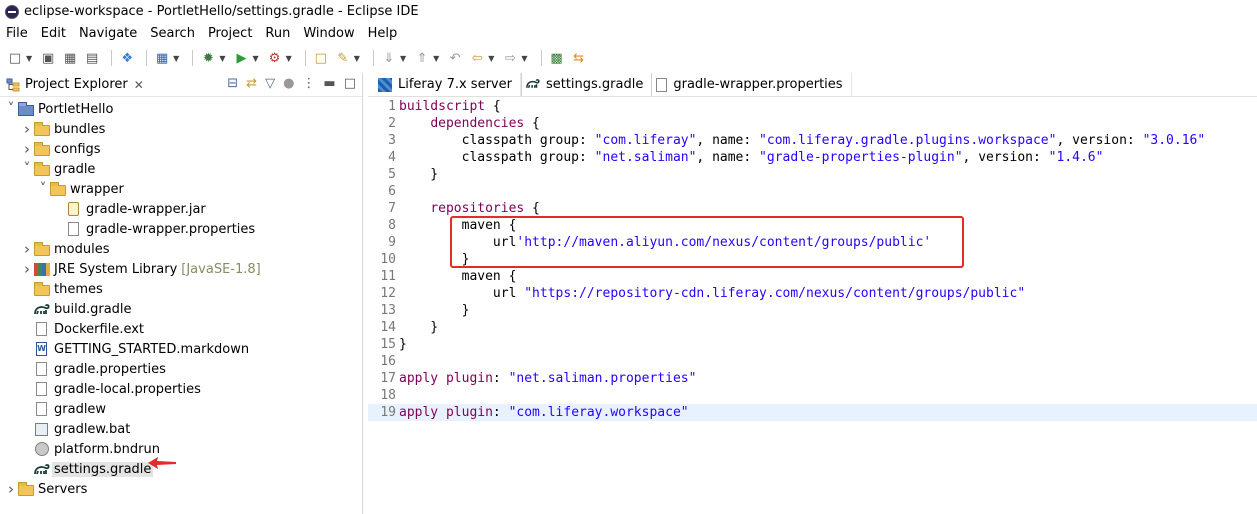 The height and width of the screenshot is (514, 1257). I want to click on code-line: 15}, so click(812, 344).